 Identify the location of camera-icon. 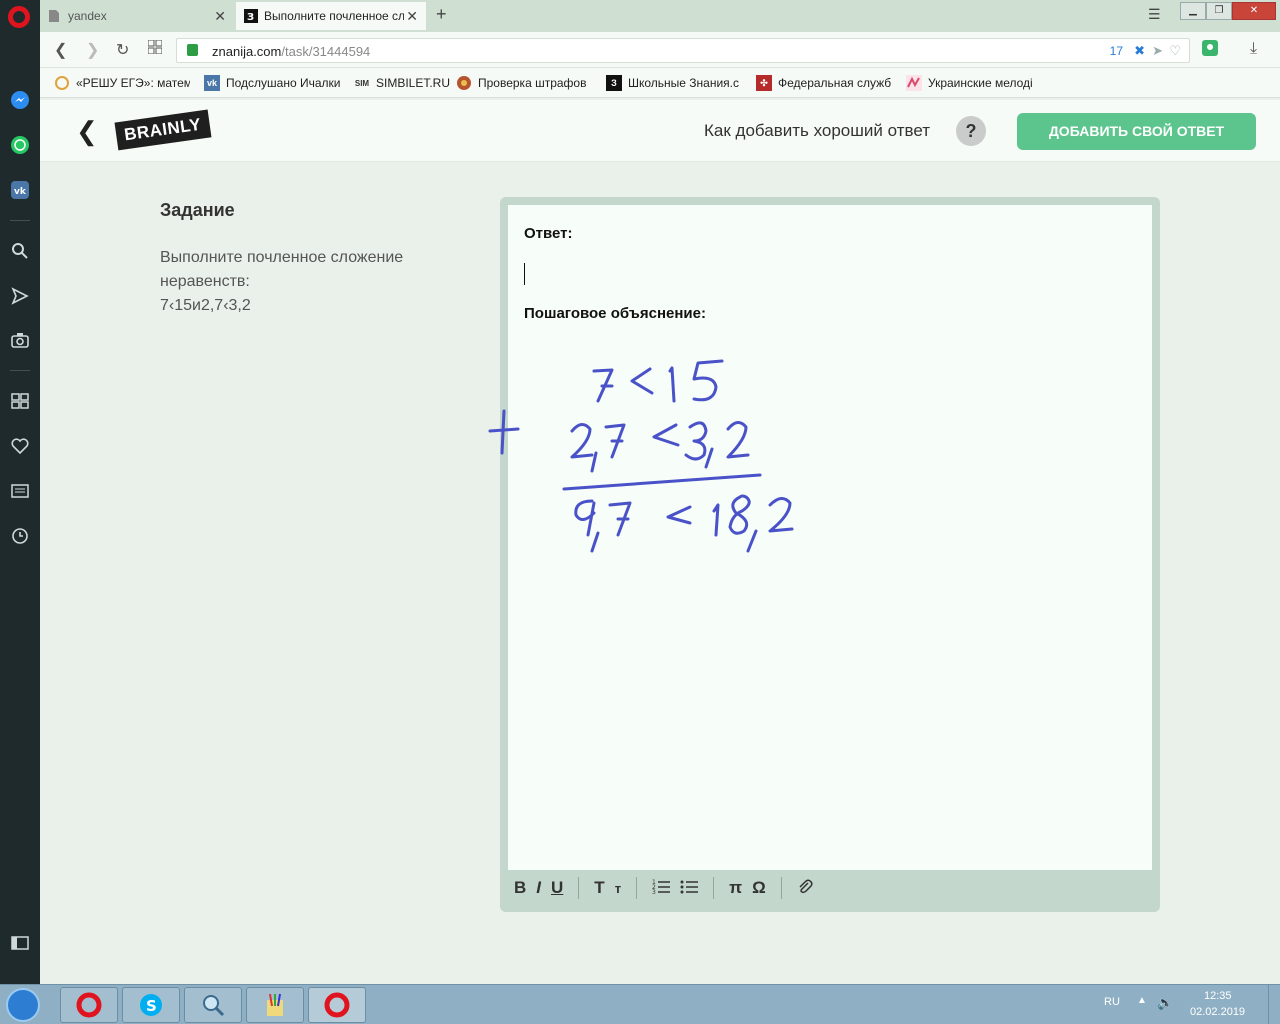
(20, 340).